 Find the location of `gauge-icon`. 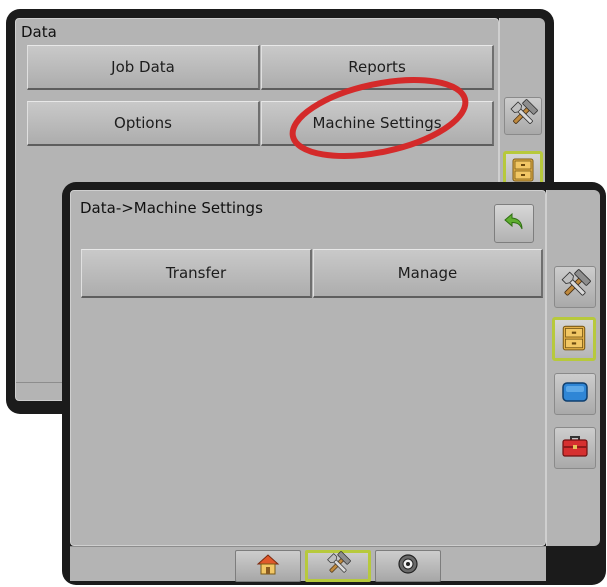

gauge-icon is located at coordinates (408, 566).